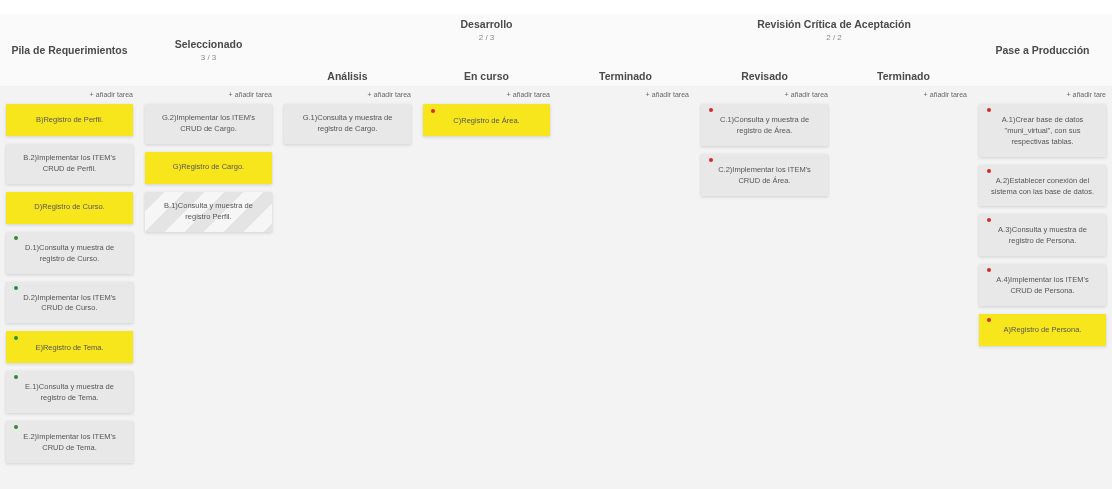  What do you see at coordinates (1042, 50) in the screenshot?
I see `stage-title: Pase a Producción` at bounding box center [1042, 50].